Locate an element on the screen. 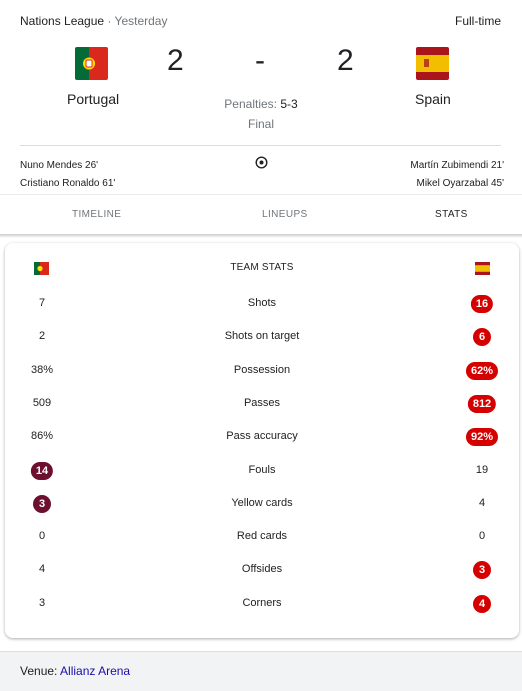 The image size is (522, 691). home-score: 2 is located at coordinates (175, 60).